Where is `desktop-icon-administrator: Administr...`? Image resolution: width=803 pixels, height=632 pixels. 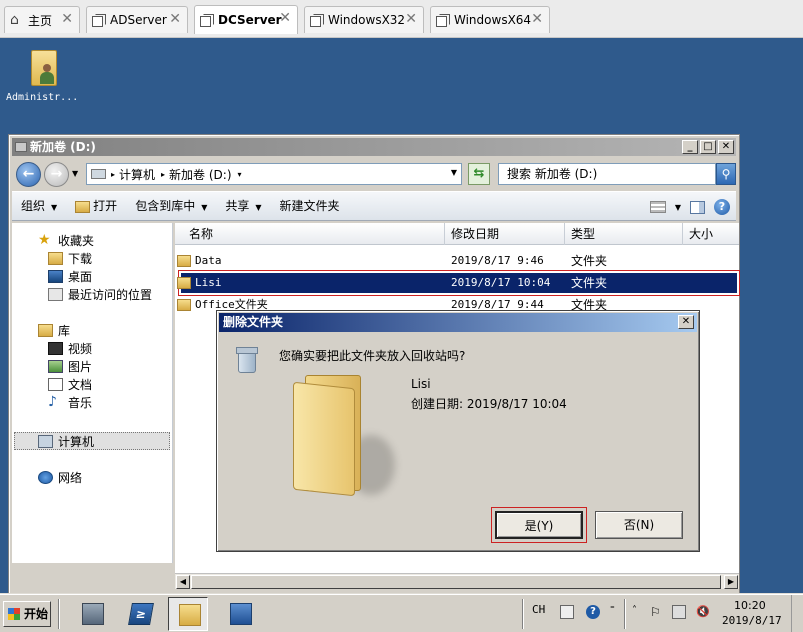 desktop-icon-administrator: Administr... is located at coordinates (42, 72).